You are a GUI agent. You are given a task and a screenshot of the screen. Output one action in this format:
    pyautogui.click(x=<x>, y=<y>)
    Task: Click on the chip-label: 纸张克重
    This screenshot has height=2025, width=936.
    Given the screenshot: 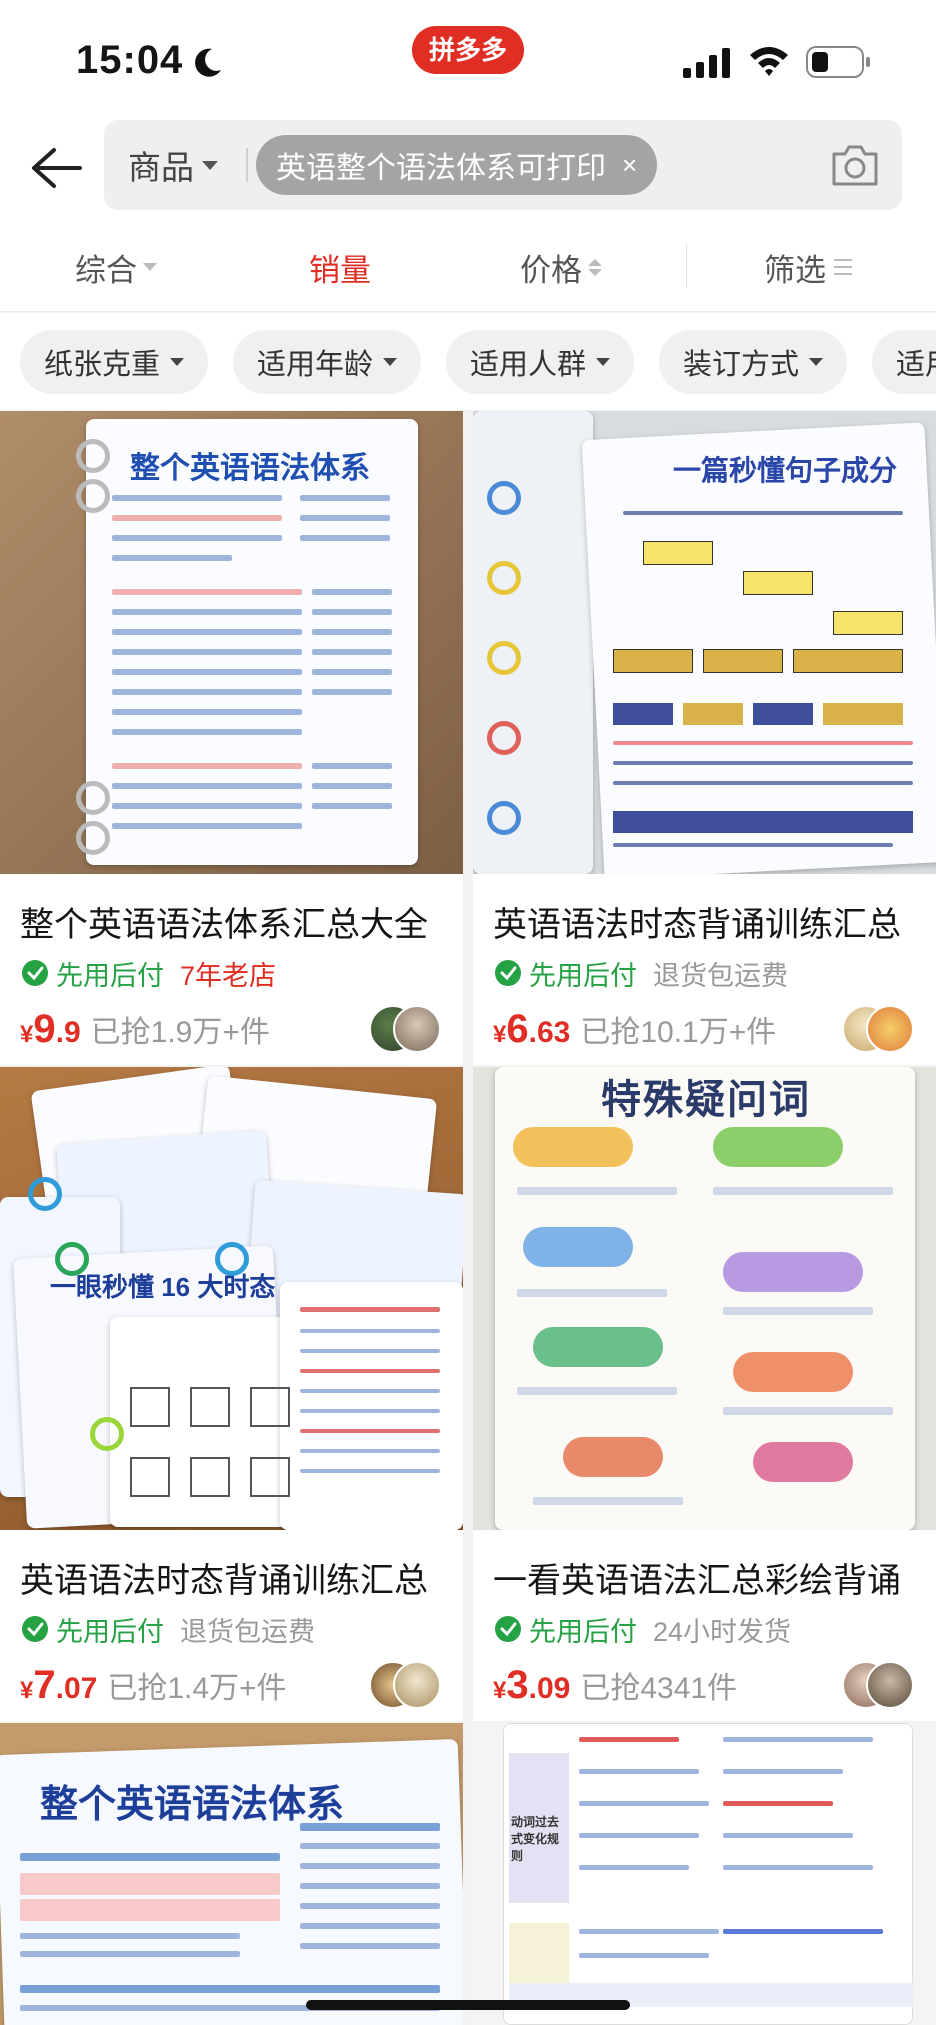 What is the action you would take?
    pyautogui.click(x=102, y=365)
    